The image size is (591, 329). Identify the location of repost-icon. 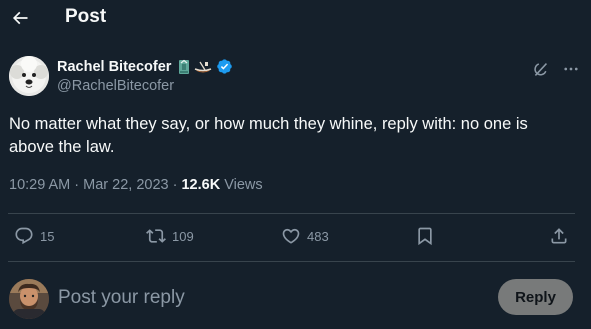
(156, 236).